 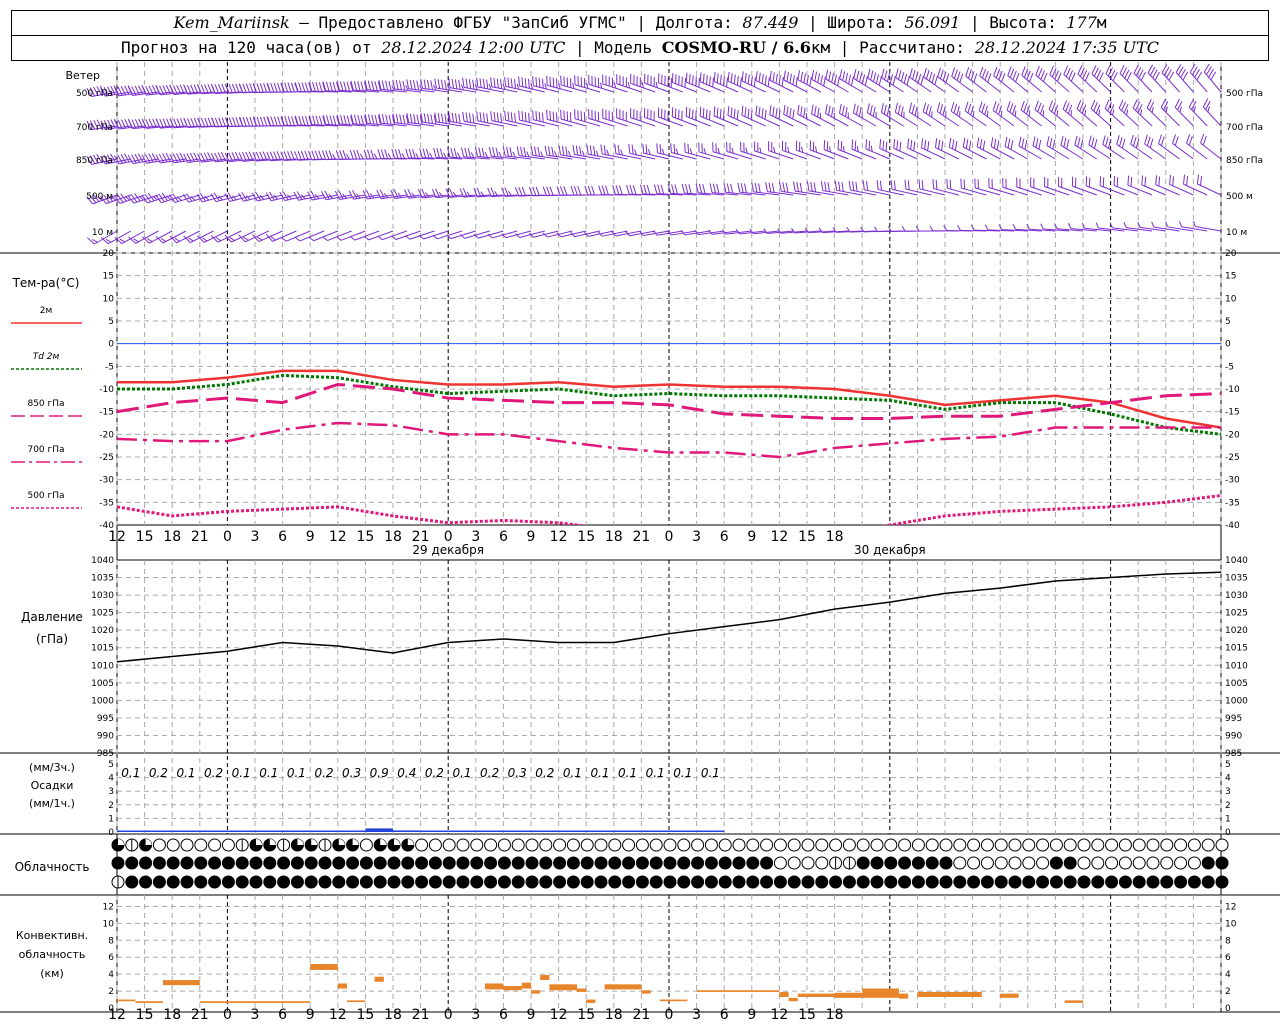 What do you see at coordinates (102, 666) in the screenshot?
I see `pressure-tick-left: 1010` at bounding box center [102, 666].